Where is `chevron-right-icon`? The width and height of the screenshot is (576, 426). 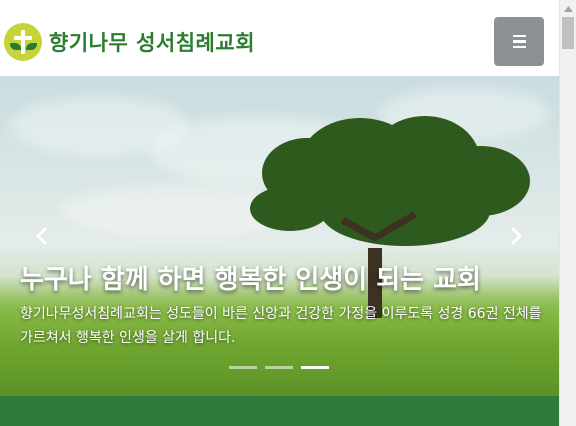
chevron-right-icon is located at coordinates (516, 236).